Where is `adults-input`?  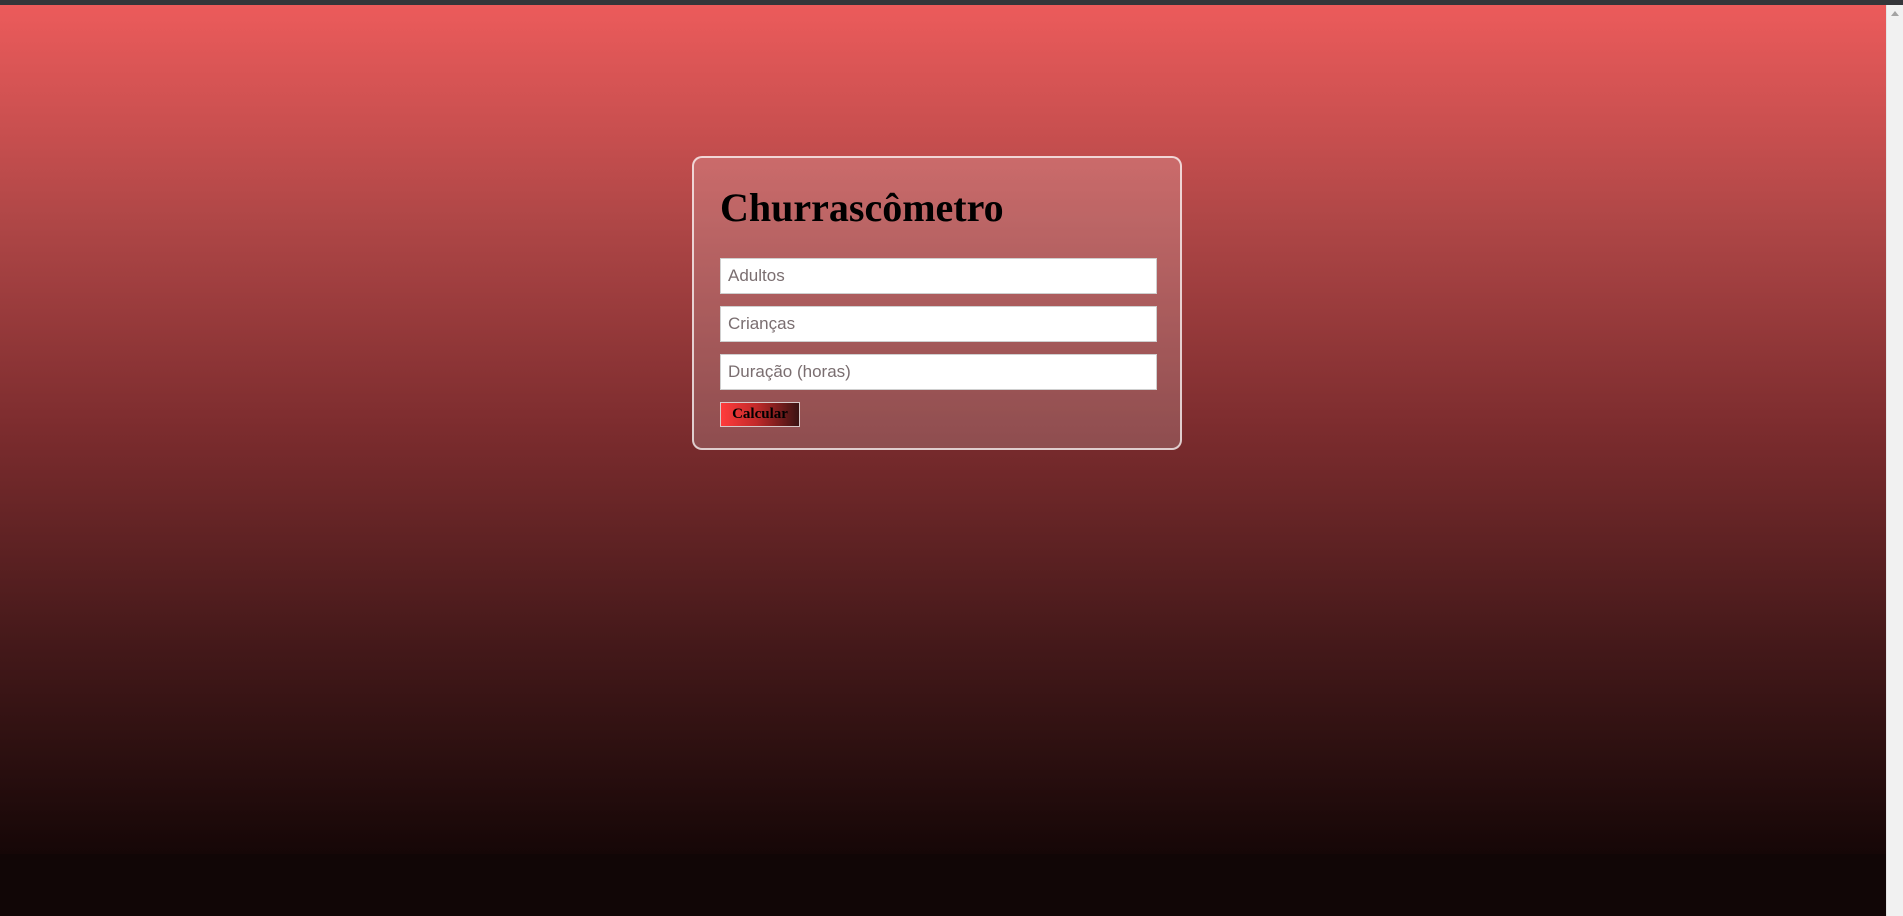
adults-input is located at coordinates (938, 276).